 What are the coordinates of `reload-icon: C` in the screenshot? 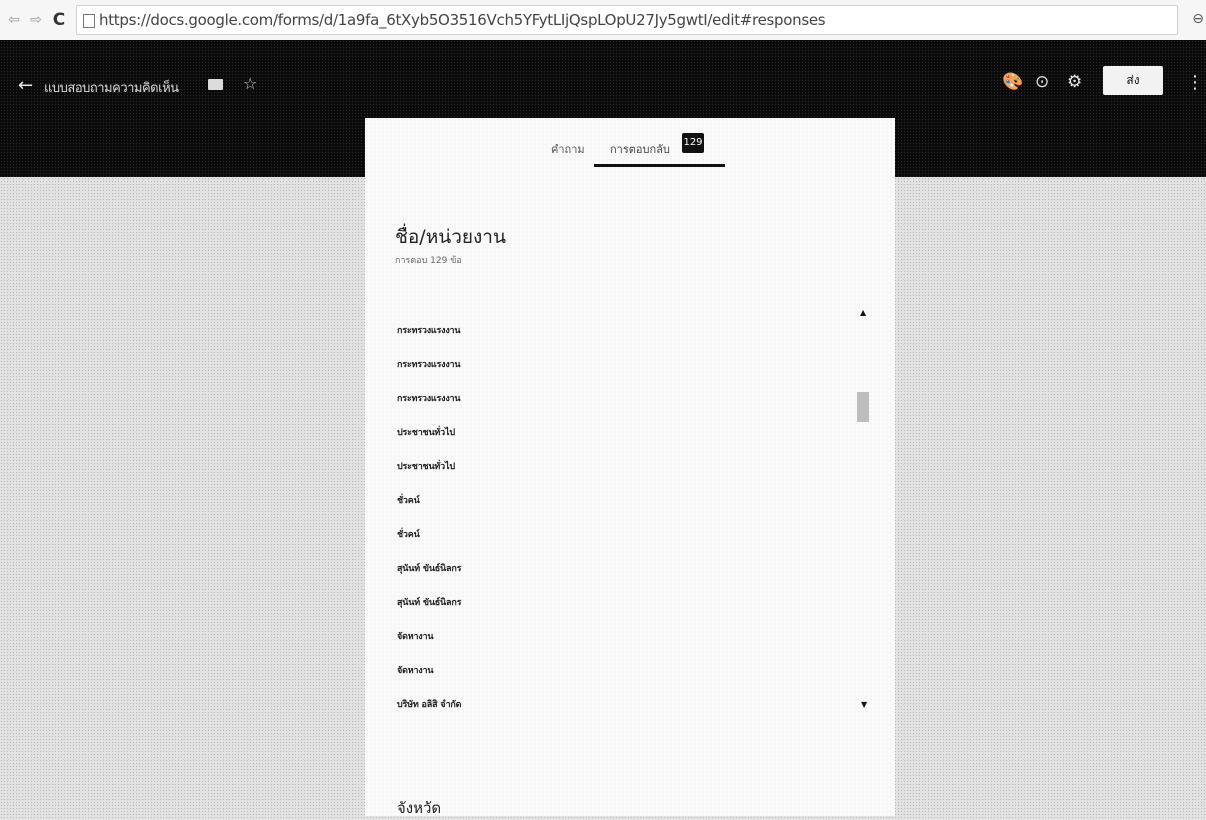 It's located at (59, 20).